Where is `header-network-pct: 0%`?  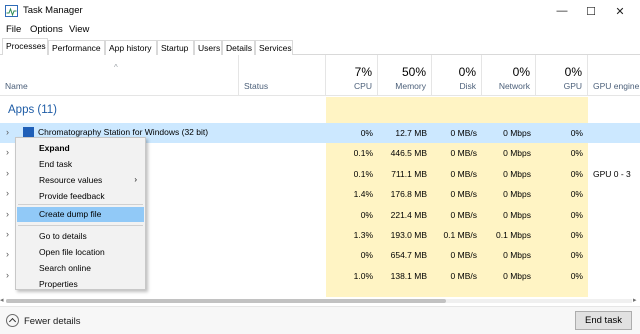
header-network-pct: 0% is located at coordinates (521, 72).